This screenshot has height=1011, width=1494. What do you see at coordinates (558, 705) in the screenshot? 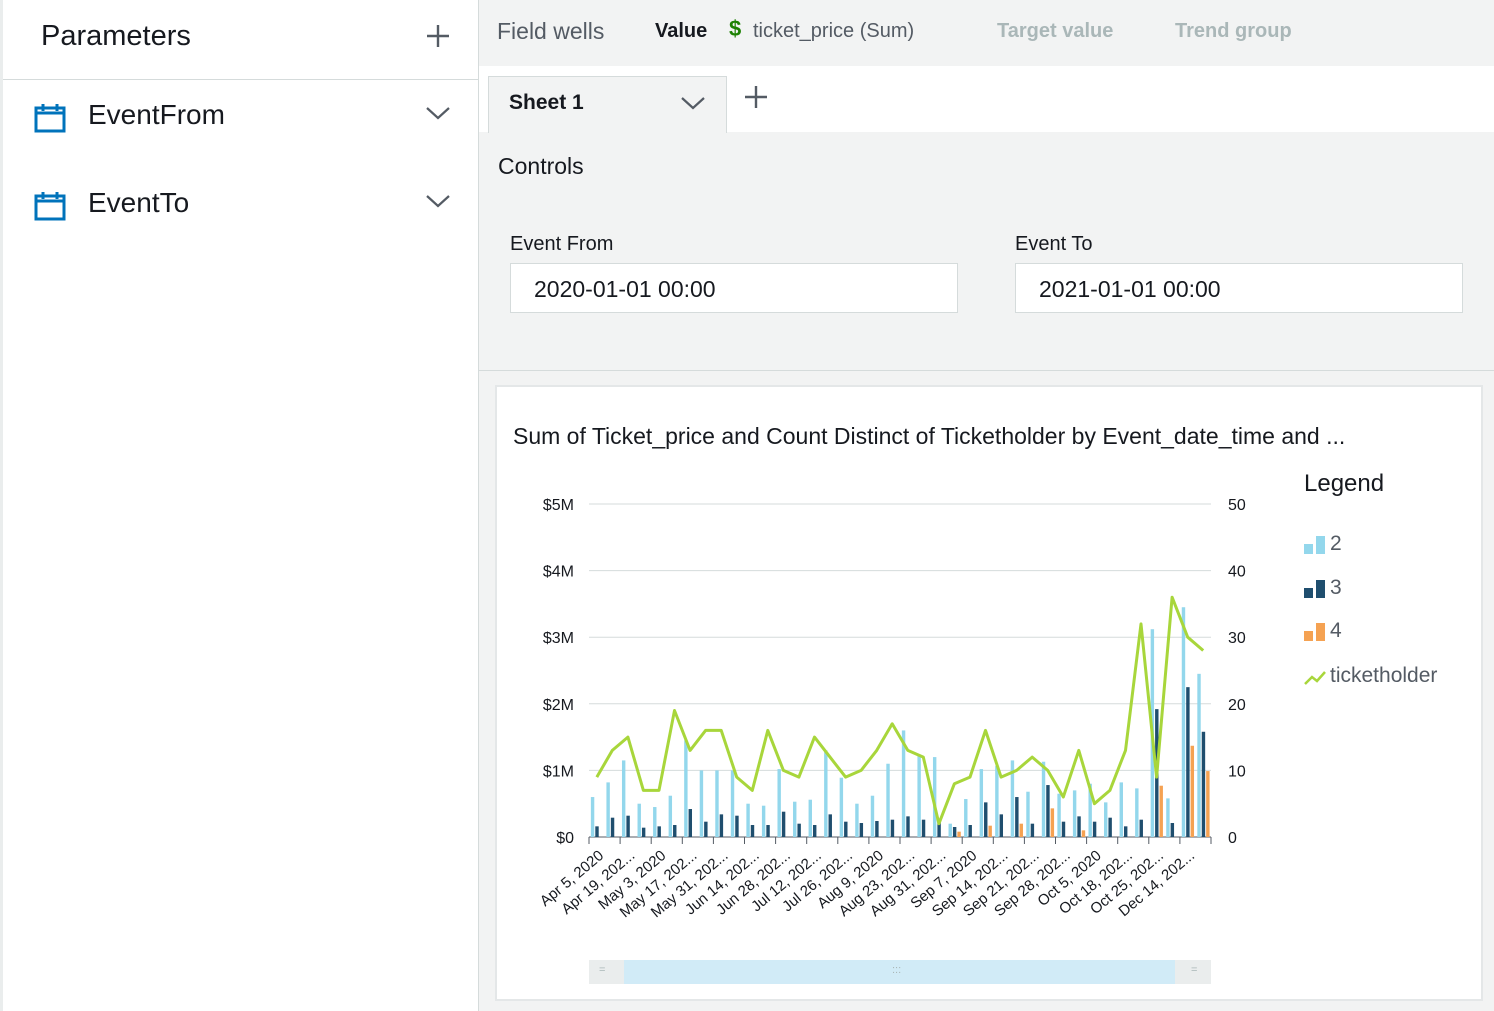
I see `y-tick-label: $2M` at bounding box center [558, 705].